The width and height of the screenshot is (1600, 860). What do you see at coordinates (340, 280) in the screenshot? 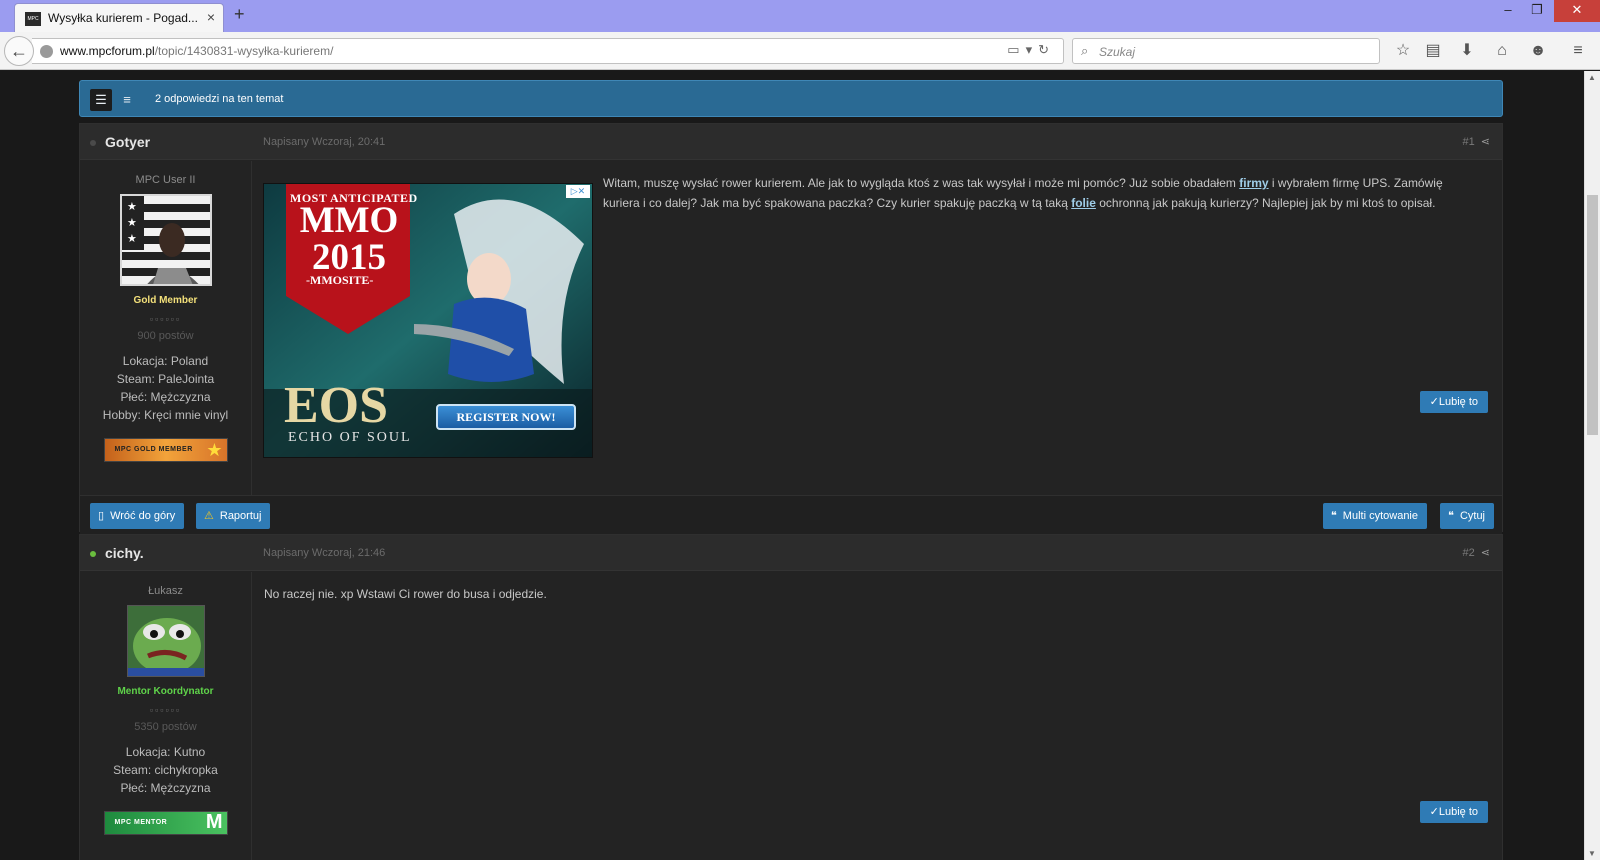
I see `ad-site-name: -MMOSITE-` at bounding box center [340, 280].